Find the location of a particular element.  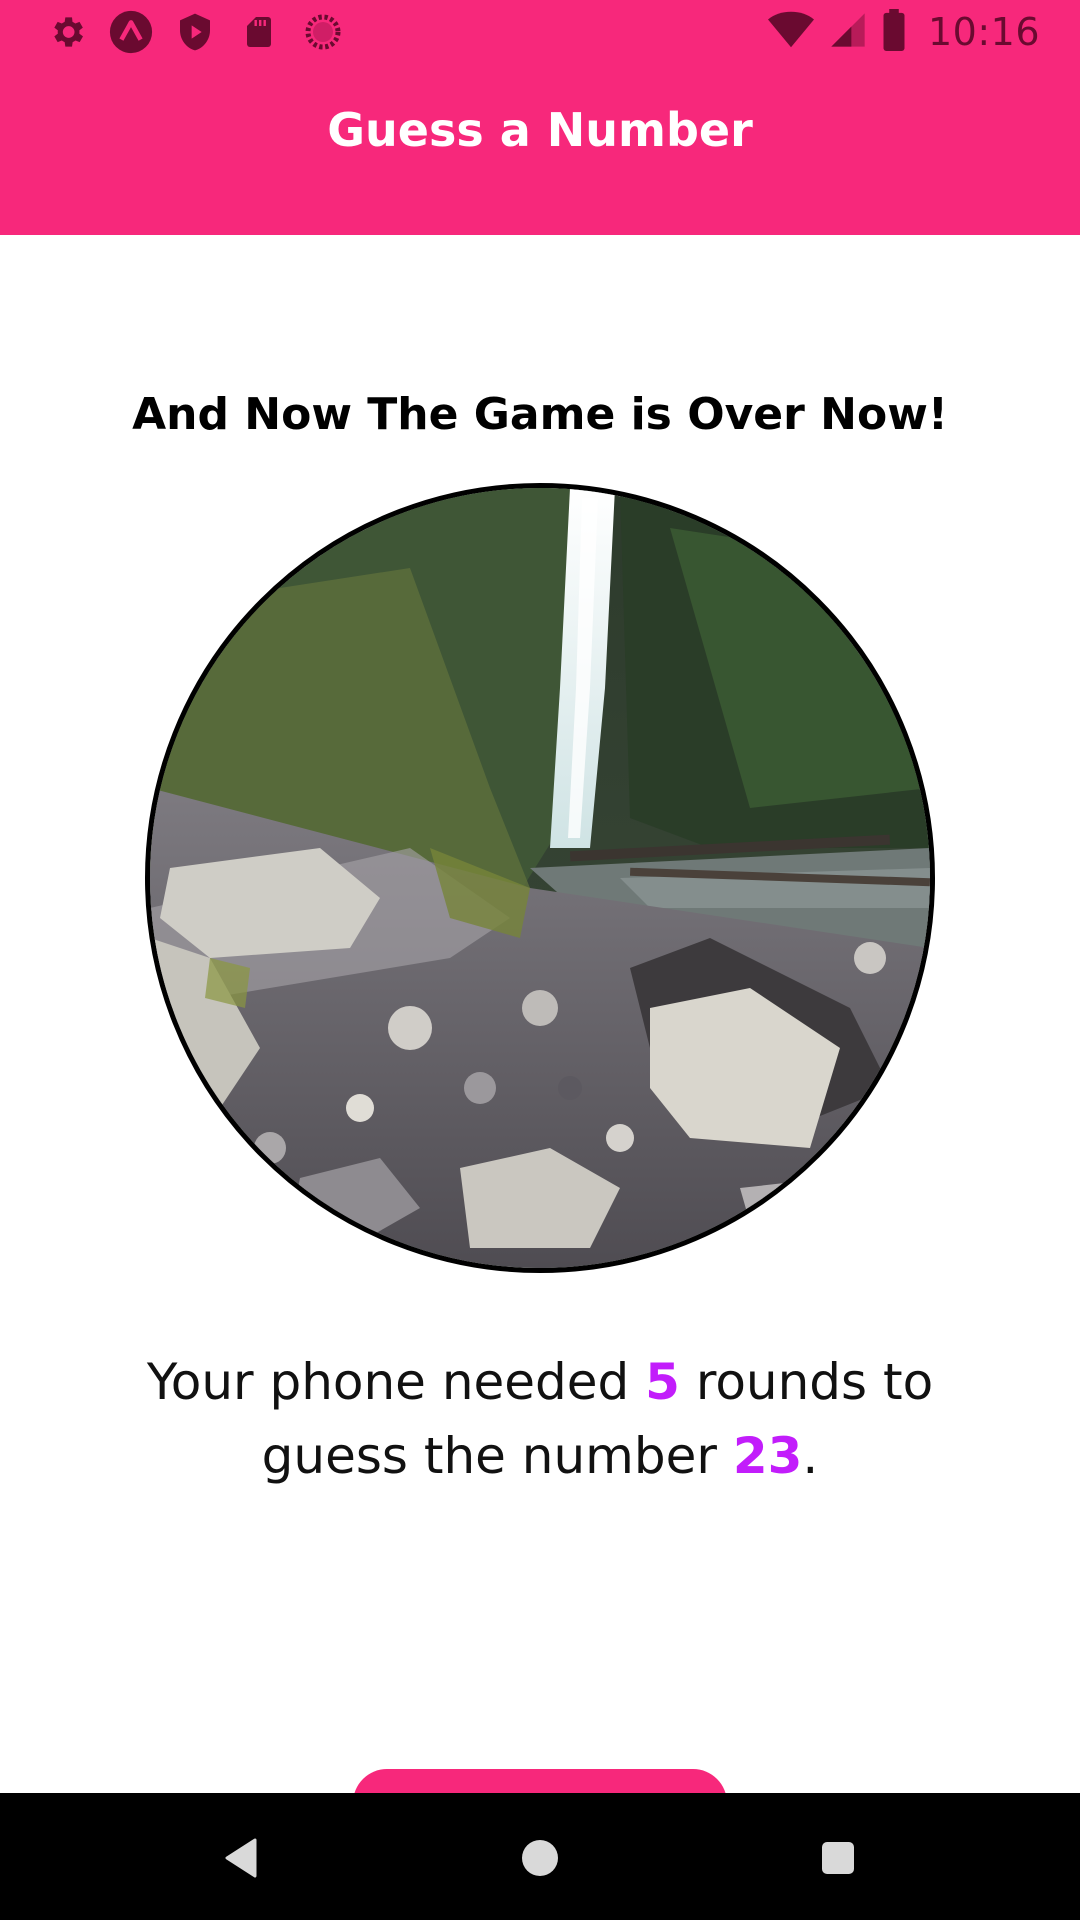

status-icons-right: 10:16 is located at coordinates (903, 32).